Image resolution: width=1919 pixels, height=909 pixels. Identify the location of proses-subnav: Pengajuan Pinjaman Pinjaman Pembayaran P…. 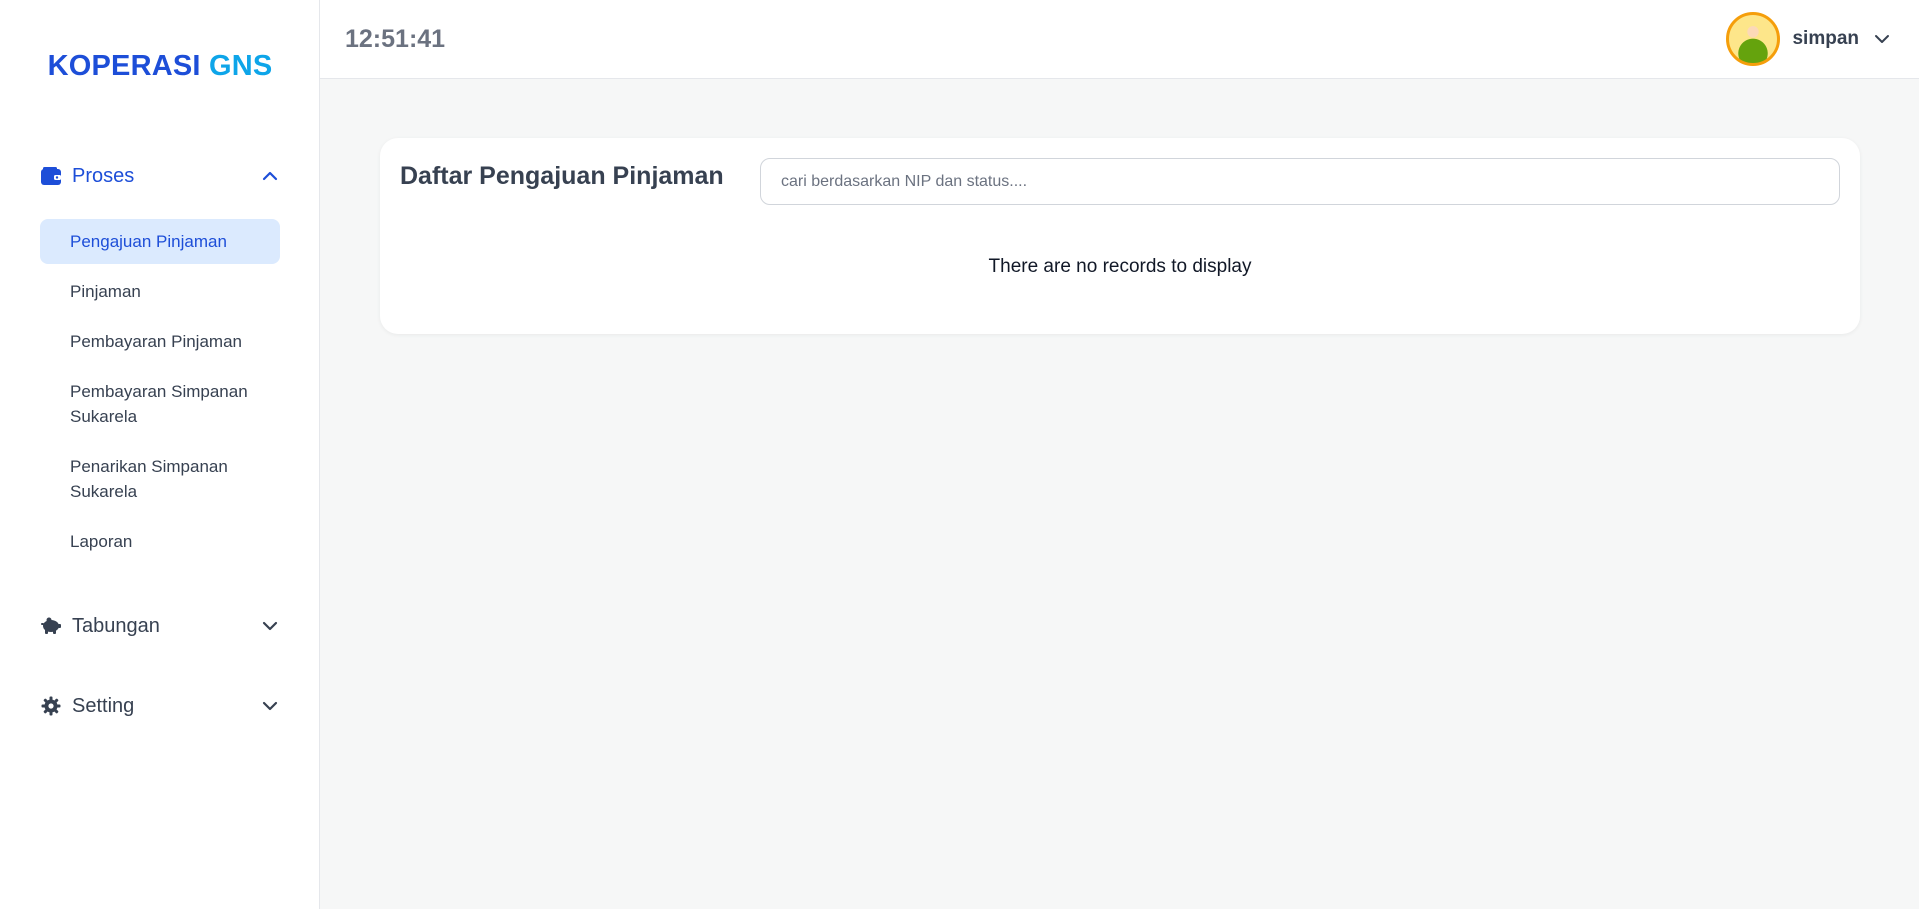
(160, 391).